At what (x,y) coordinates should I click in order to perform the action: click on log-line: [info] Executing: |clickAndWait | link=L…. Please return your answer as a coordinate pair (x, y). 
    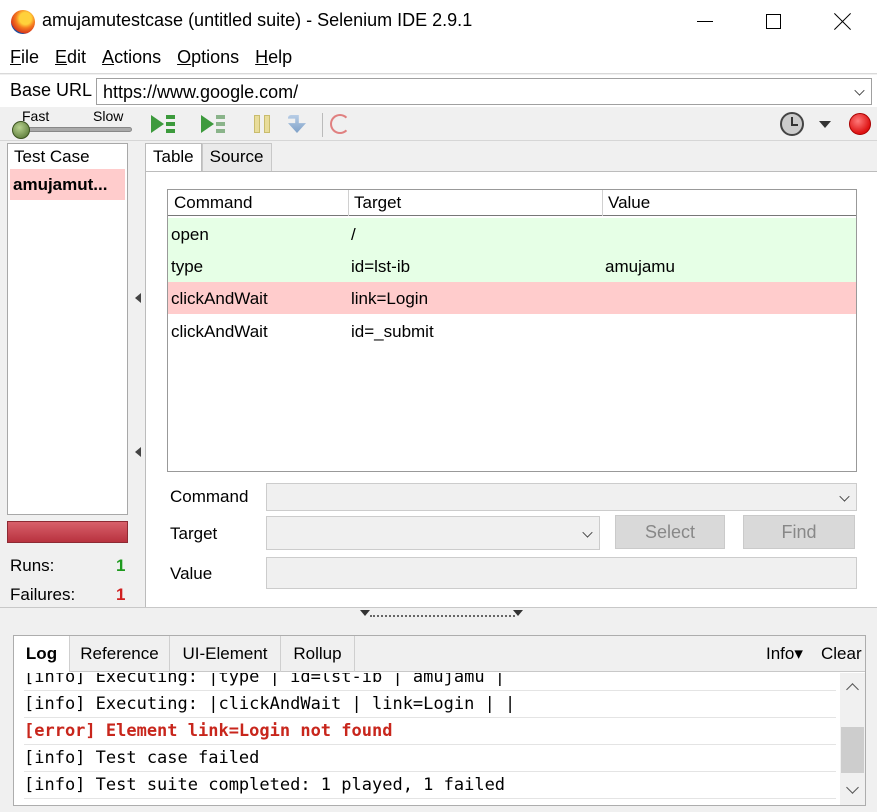
    Looking at the image, I should click on (430, 704).